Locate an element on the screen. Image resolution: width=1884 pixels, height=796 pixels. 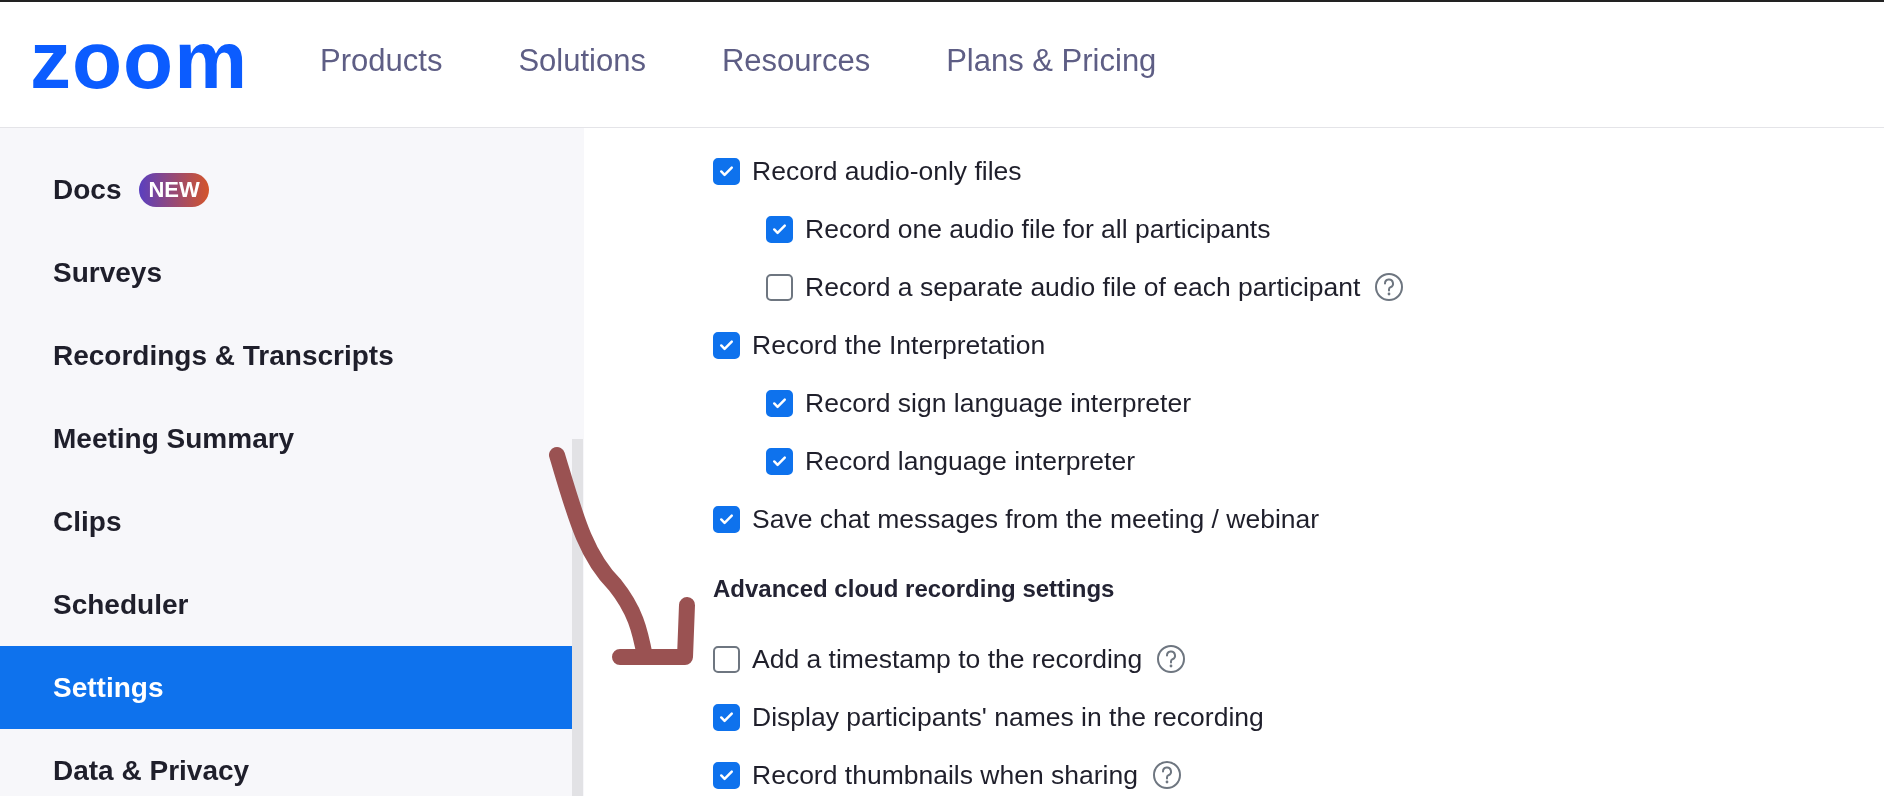
option-label: Display participants' names in the recording is located at coordinates (1008, 717).